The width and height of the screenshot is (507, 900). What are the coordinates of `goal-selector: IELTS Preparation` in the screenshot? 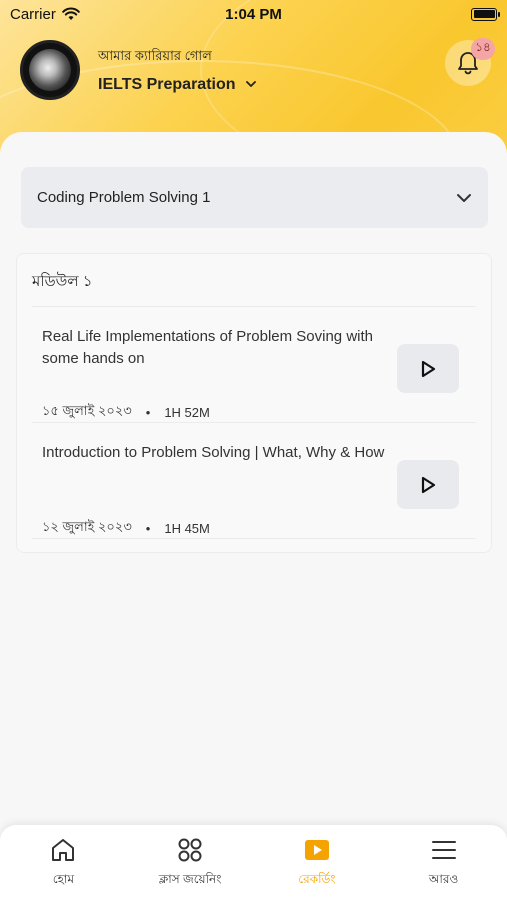 It's located at (177, 85).